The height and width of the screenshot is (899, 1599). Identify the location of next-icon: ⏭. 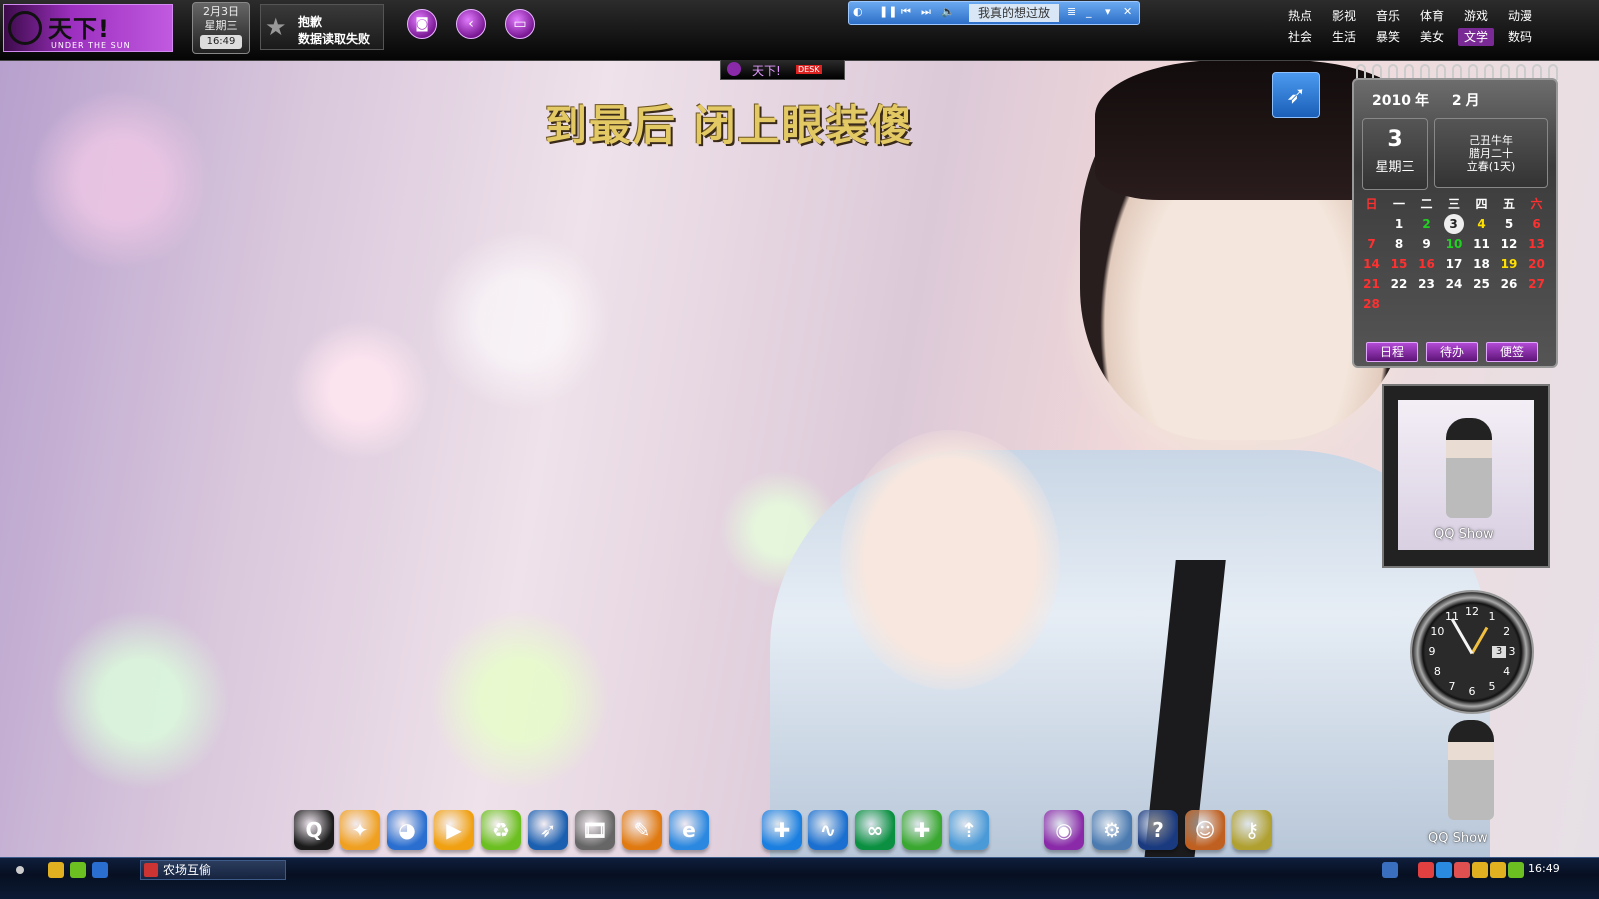
(926, 12).